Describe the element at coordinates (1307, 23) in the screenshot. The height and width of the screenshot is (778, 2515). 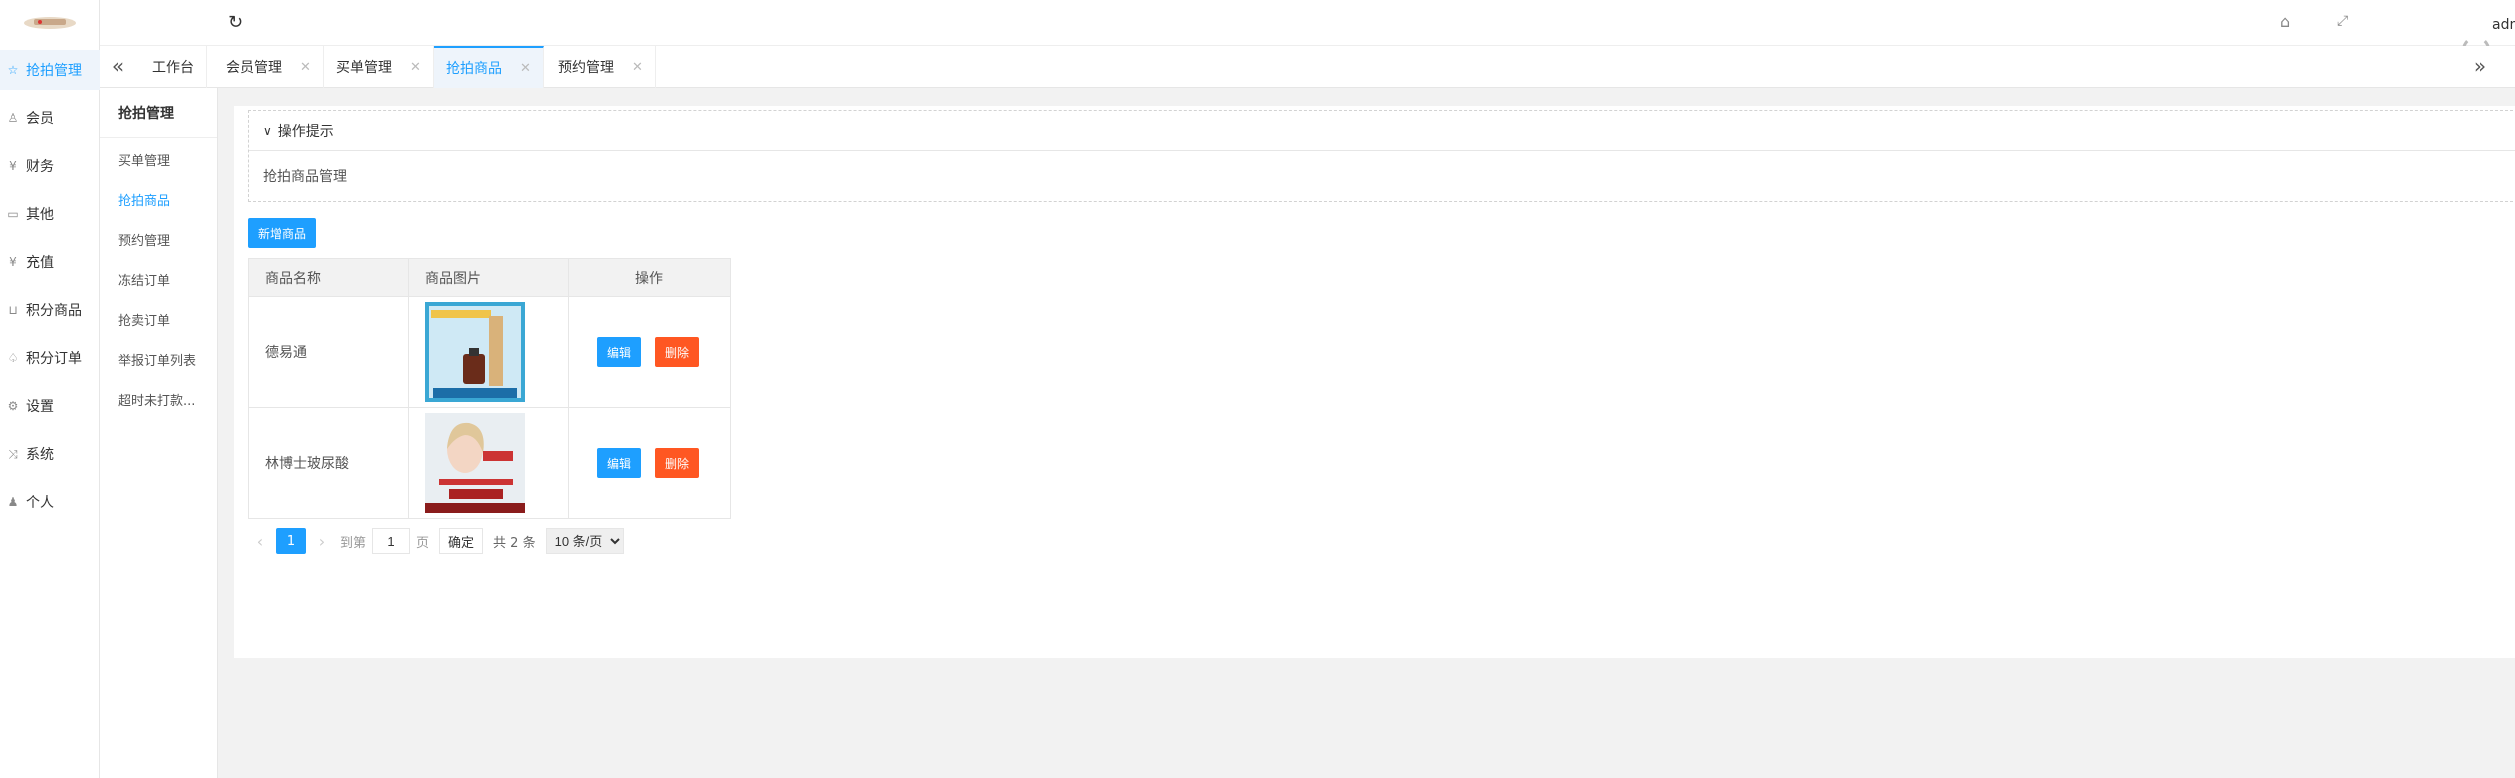
I see `top-bar: ↻ ⌂ ⤢ admin（系统管理员` at that location.